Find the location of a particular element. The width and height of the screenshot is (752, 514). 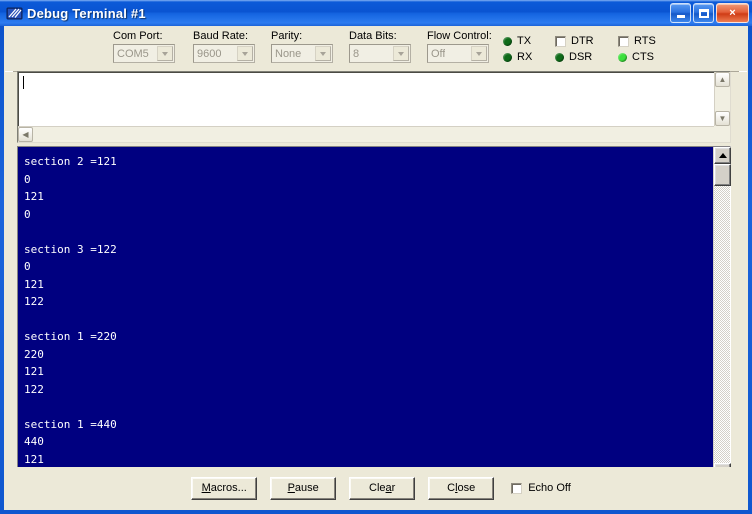

baud-rate-label: Baud Rate: is located at coordinates (221, 36).